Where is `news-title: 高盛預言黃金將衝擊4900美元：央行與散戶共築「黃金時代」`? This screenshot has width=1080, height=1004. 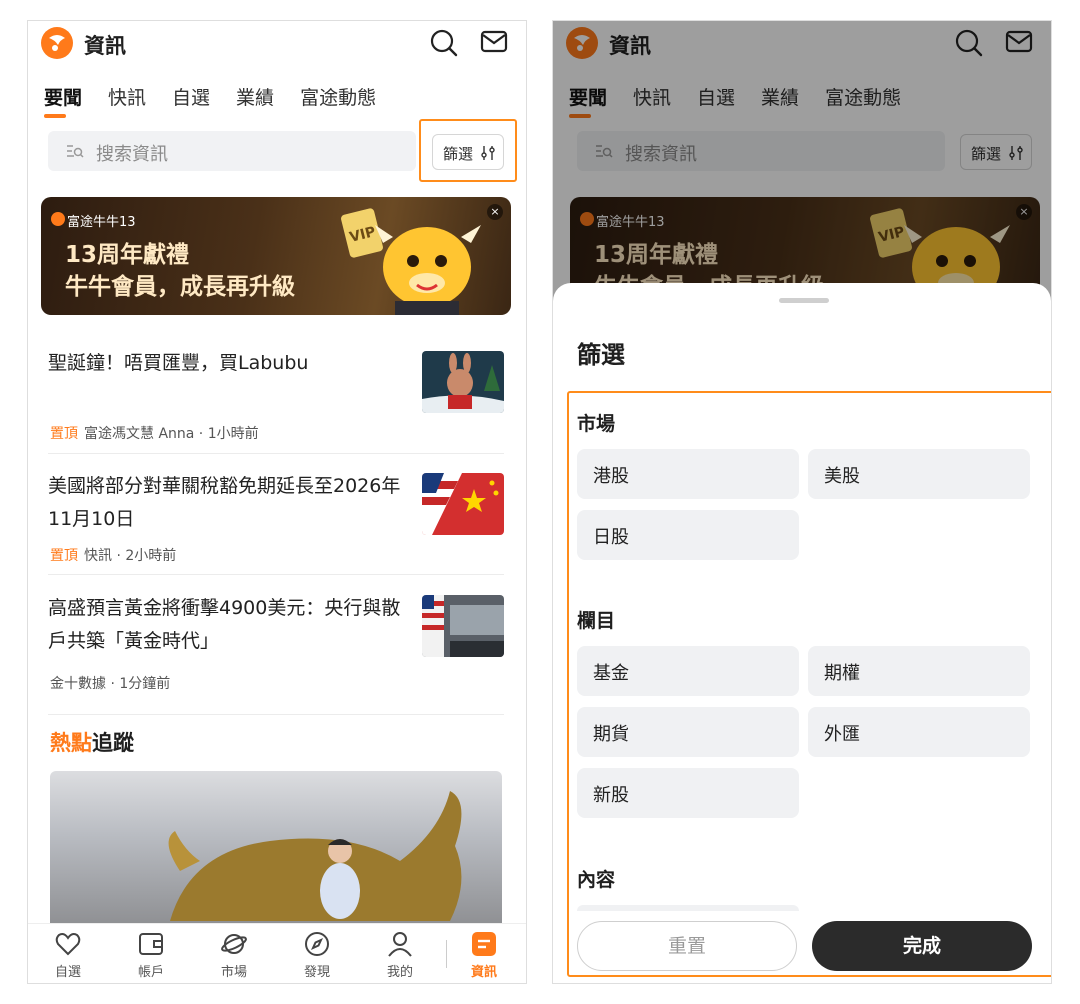 news-title: 高盛預言黃金將衝擊4900美元：央行與散戶共築「黃金時代」 is located at coordinates (224, 624).